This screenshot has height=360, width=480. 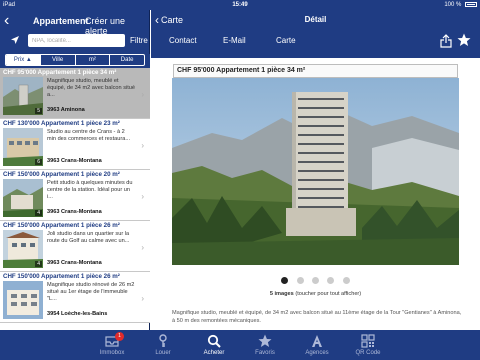 I want to click on location-arrow-icon, so click(x=15, y=40).